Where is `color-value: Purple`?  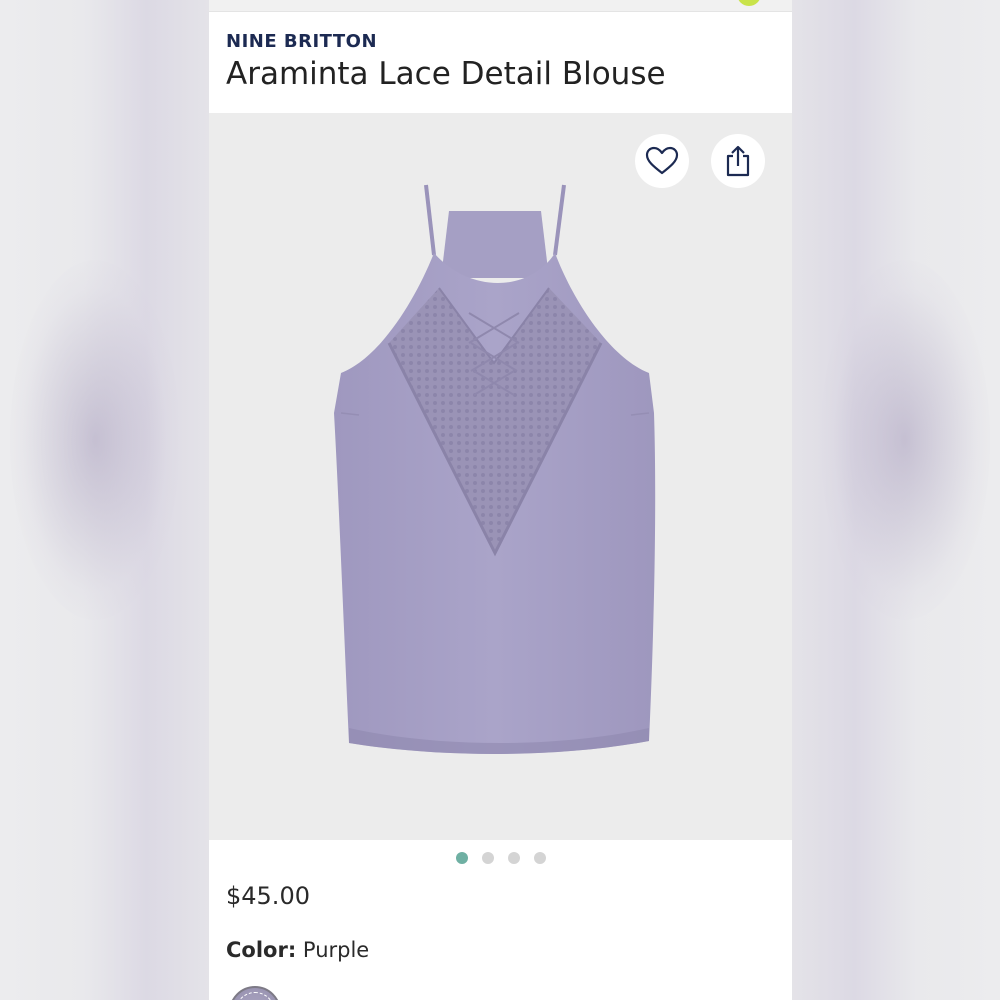
color-value: Purple is located at coordinates (336, 950).